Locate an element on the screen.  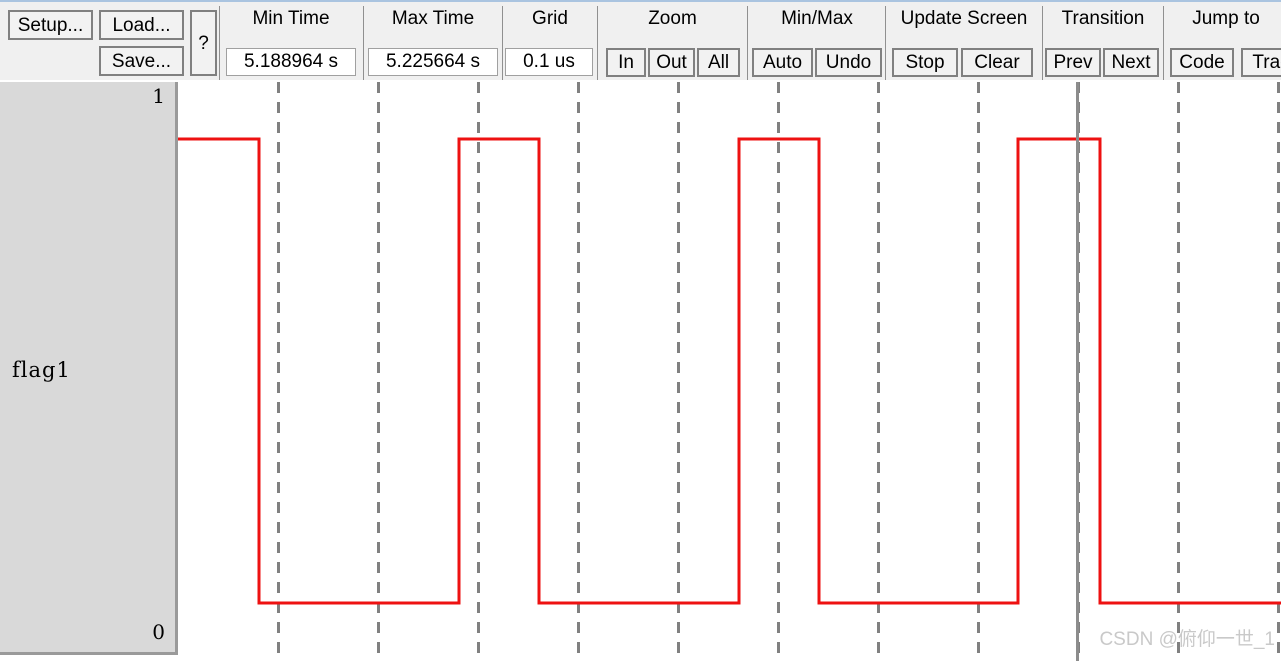
transition-label: Transition is located at coordinates (1103, 18).